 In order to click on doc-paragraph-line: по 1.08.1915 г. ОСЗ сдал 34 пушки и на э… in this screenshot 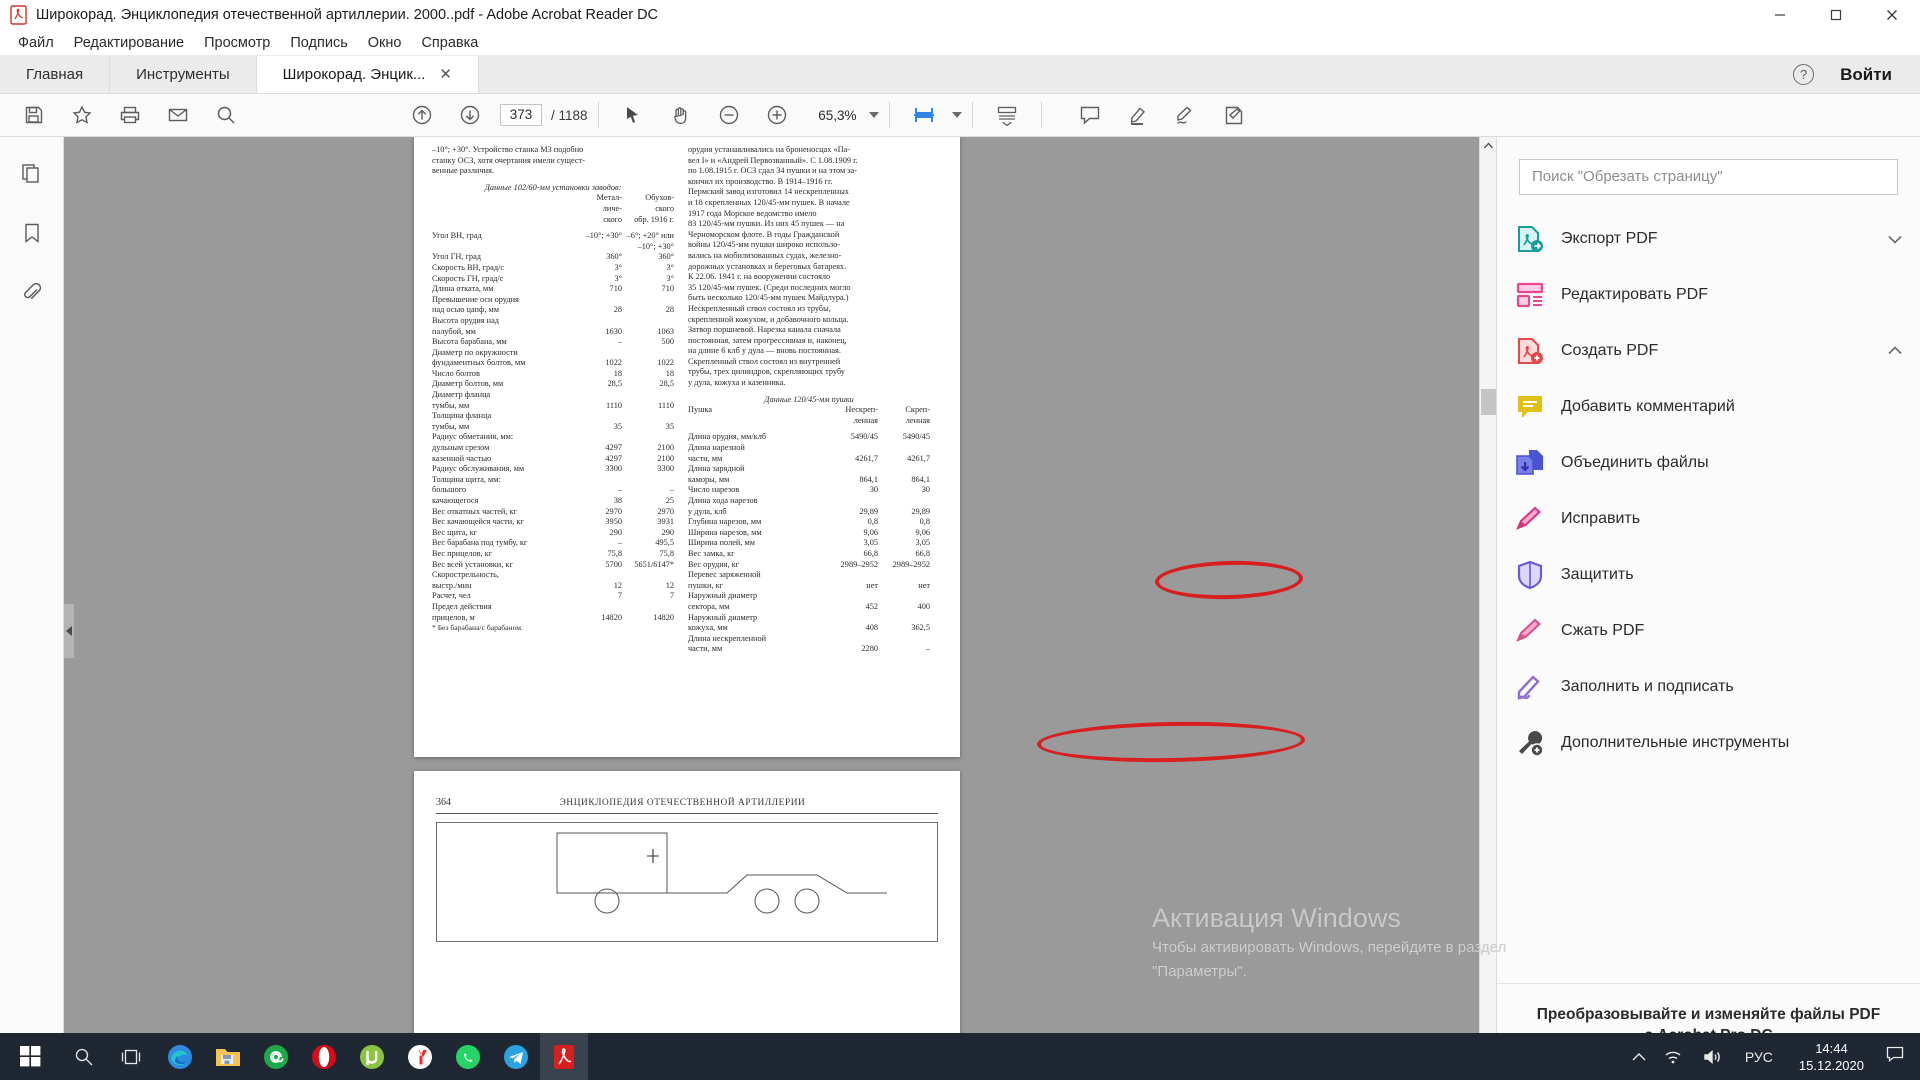, I will do `click(772, 171)`.